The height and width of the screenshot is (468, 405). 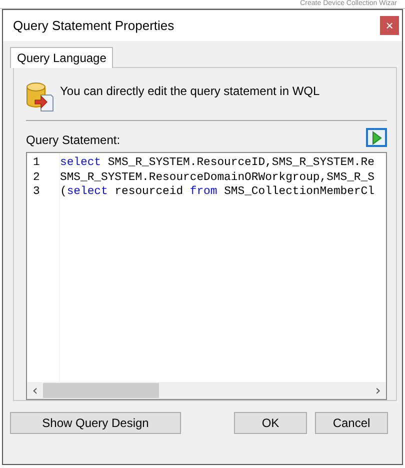 I want to click on run-button, so click(x=376, y=137).